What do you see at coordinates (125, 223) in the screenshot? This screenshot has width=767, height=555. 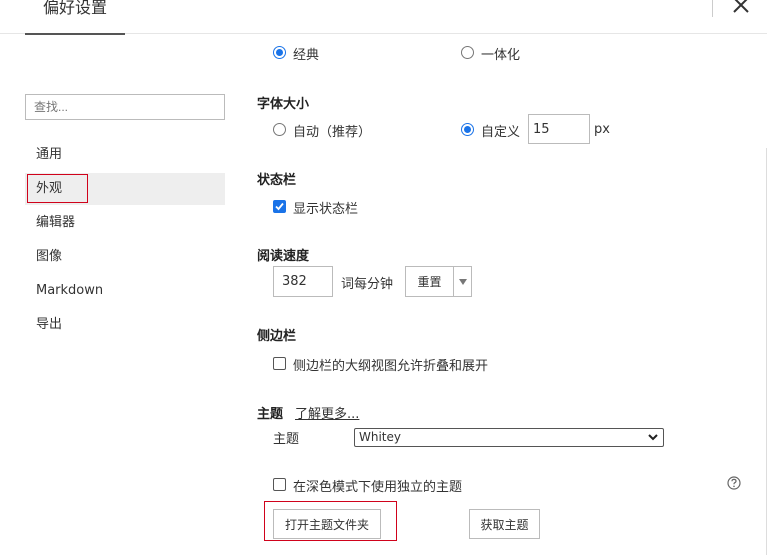 I see `sidebar-item-editor: 编辑器` at bounding box center [125, 223].